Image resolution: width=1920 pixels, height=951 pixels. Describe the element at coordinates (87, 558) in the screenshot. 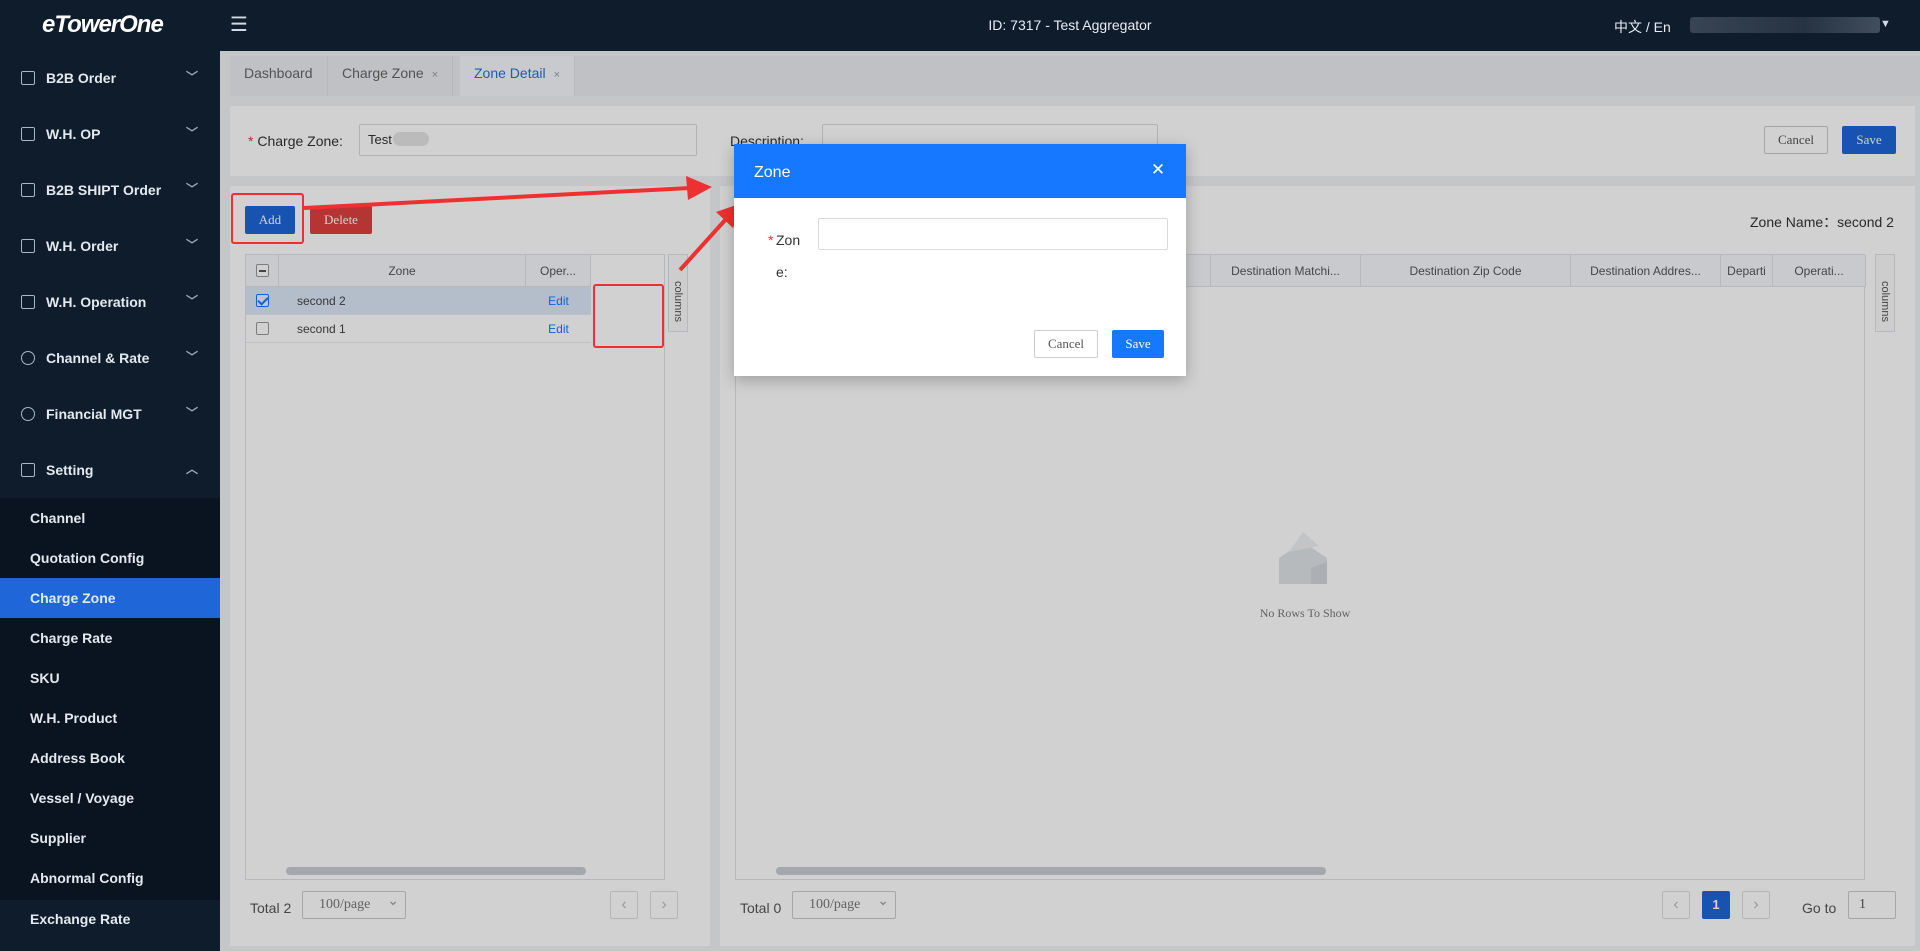

I see `submenu-label: Quotation Config` at that location.